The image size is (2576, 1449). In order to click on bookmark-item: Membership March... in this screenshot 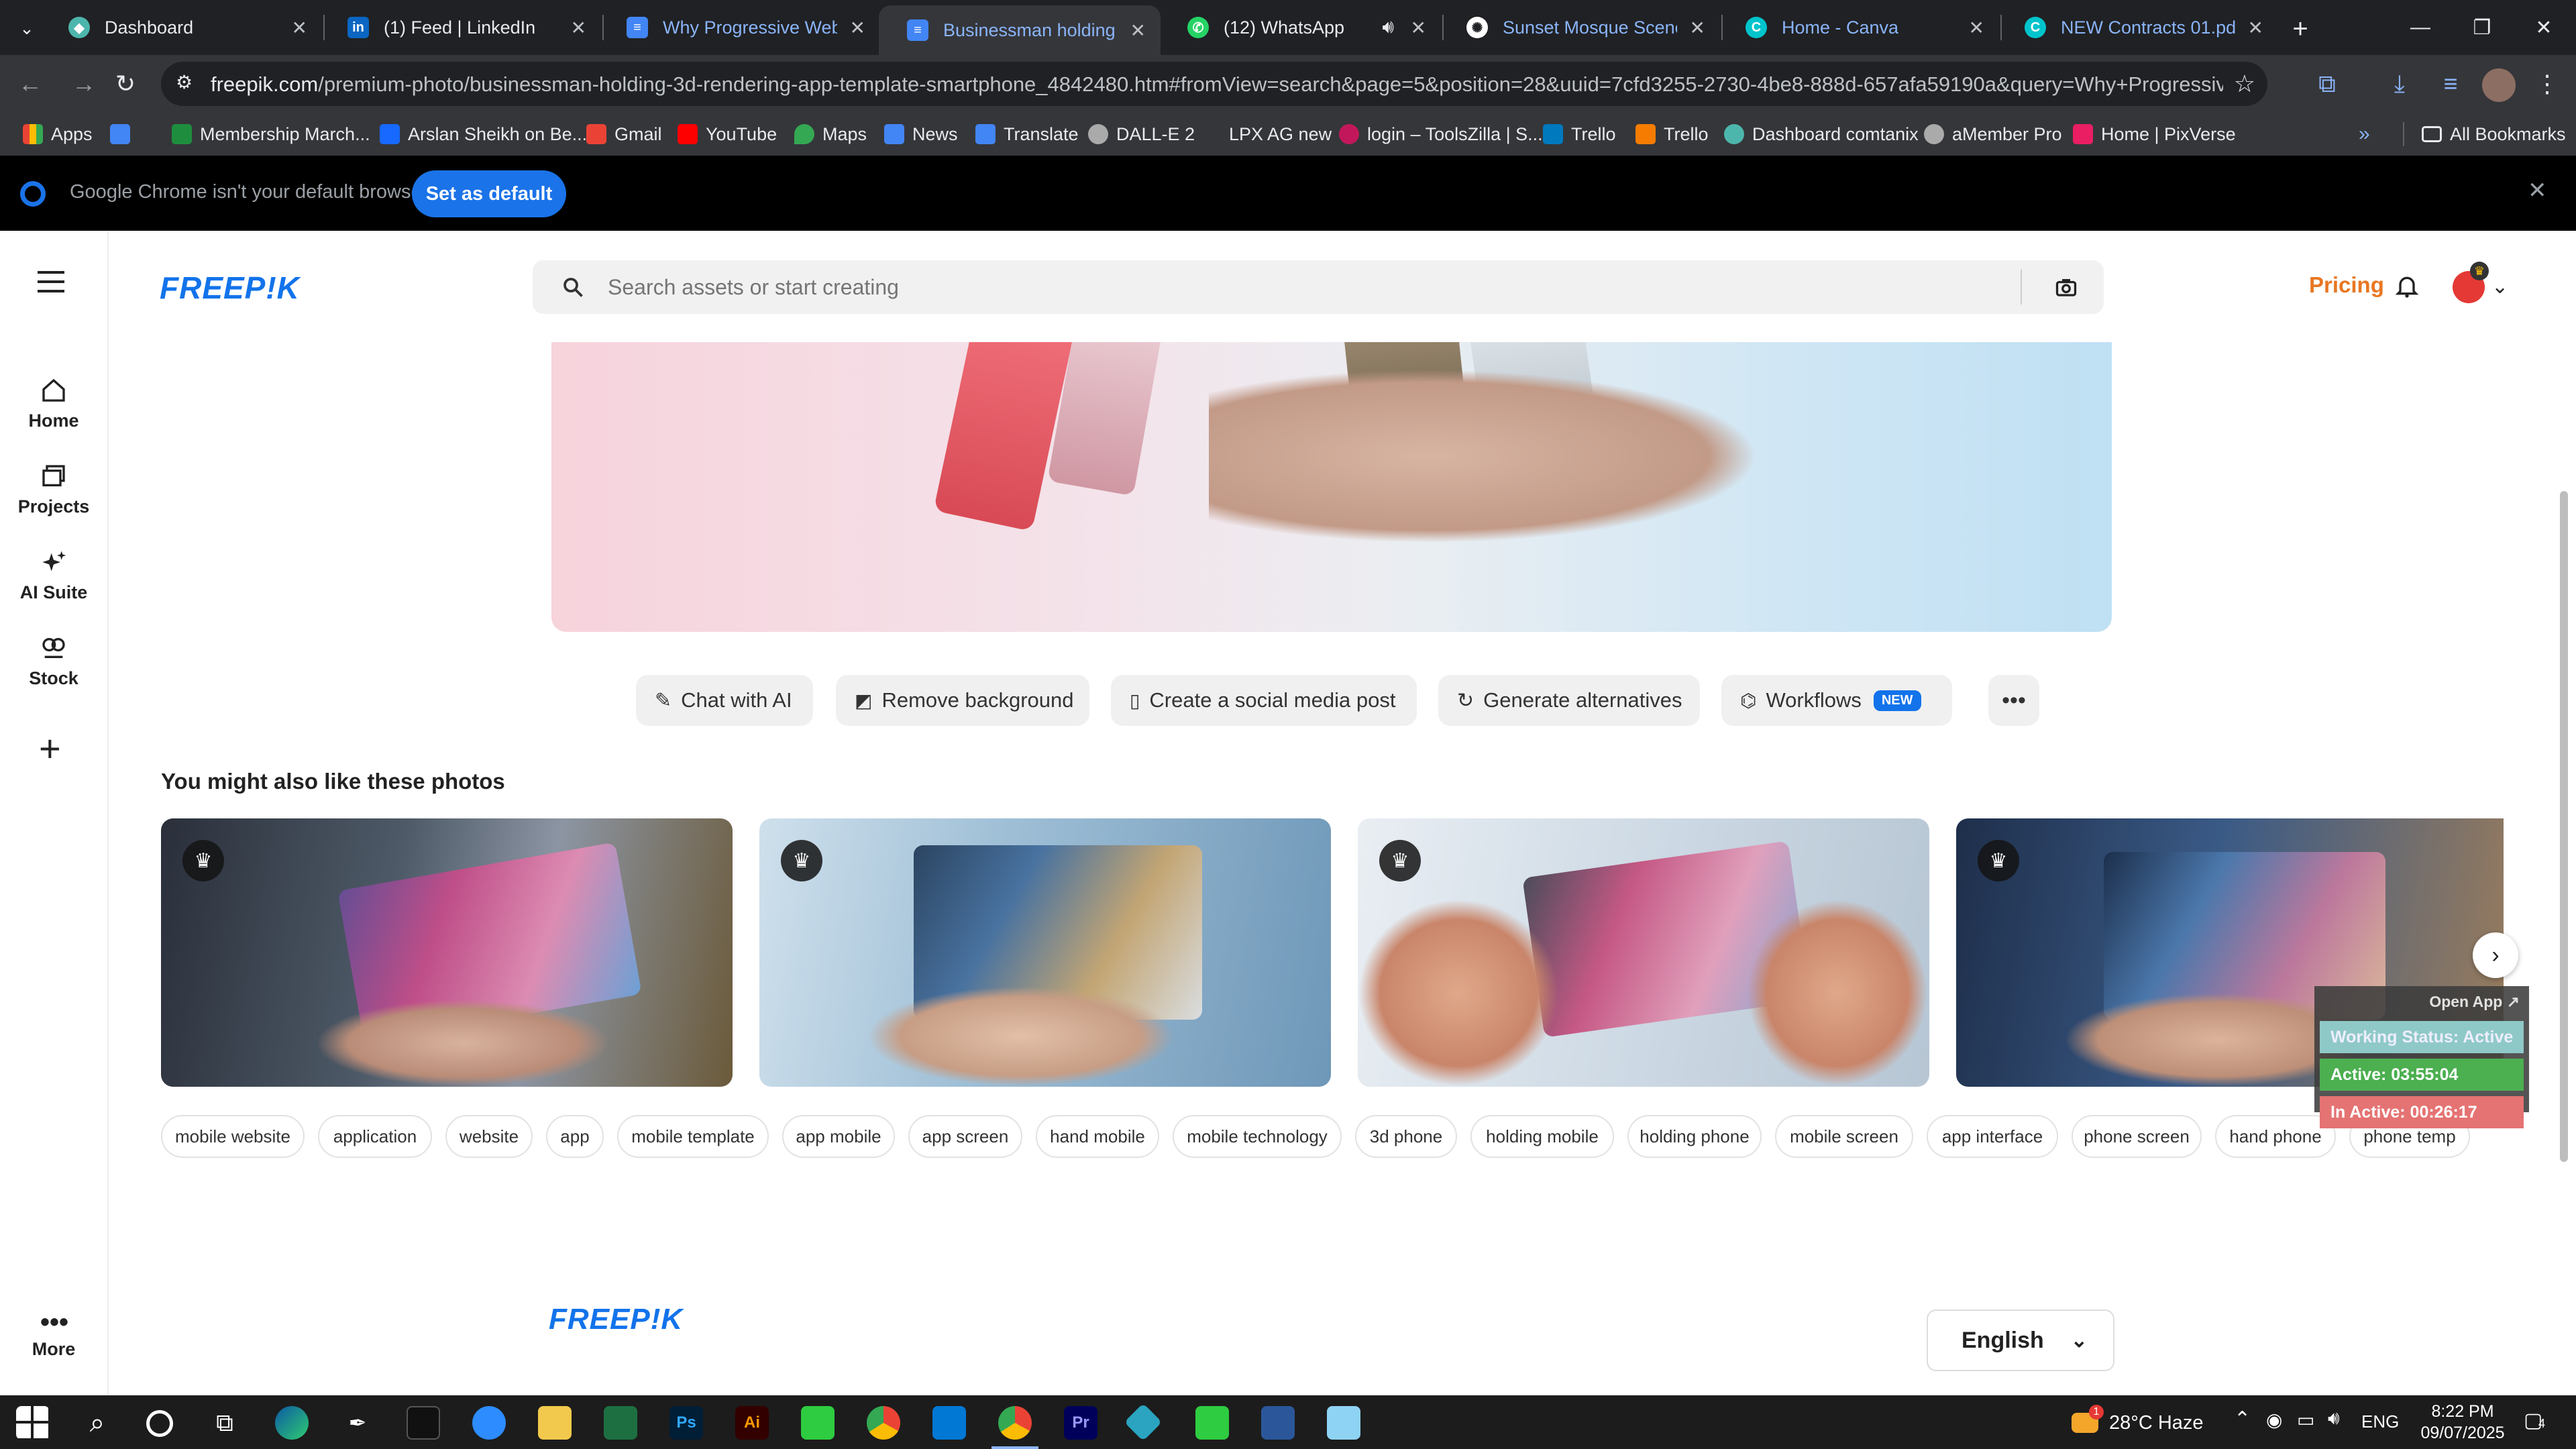, I will do `click(271, 134)`.